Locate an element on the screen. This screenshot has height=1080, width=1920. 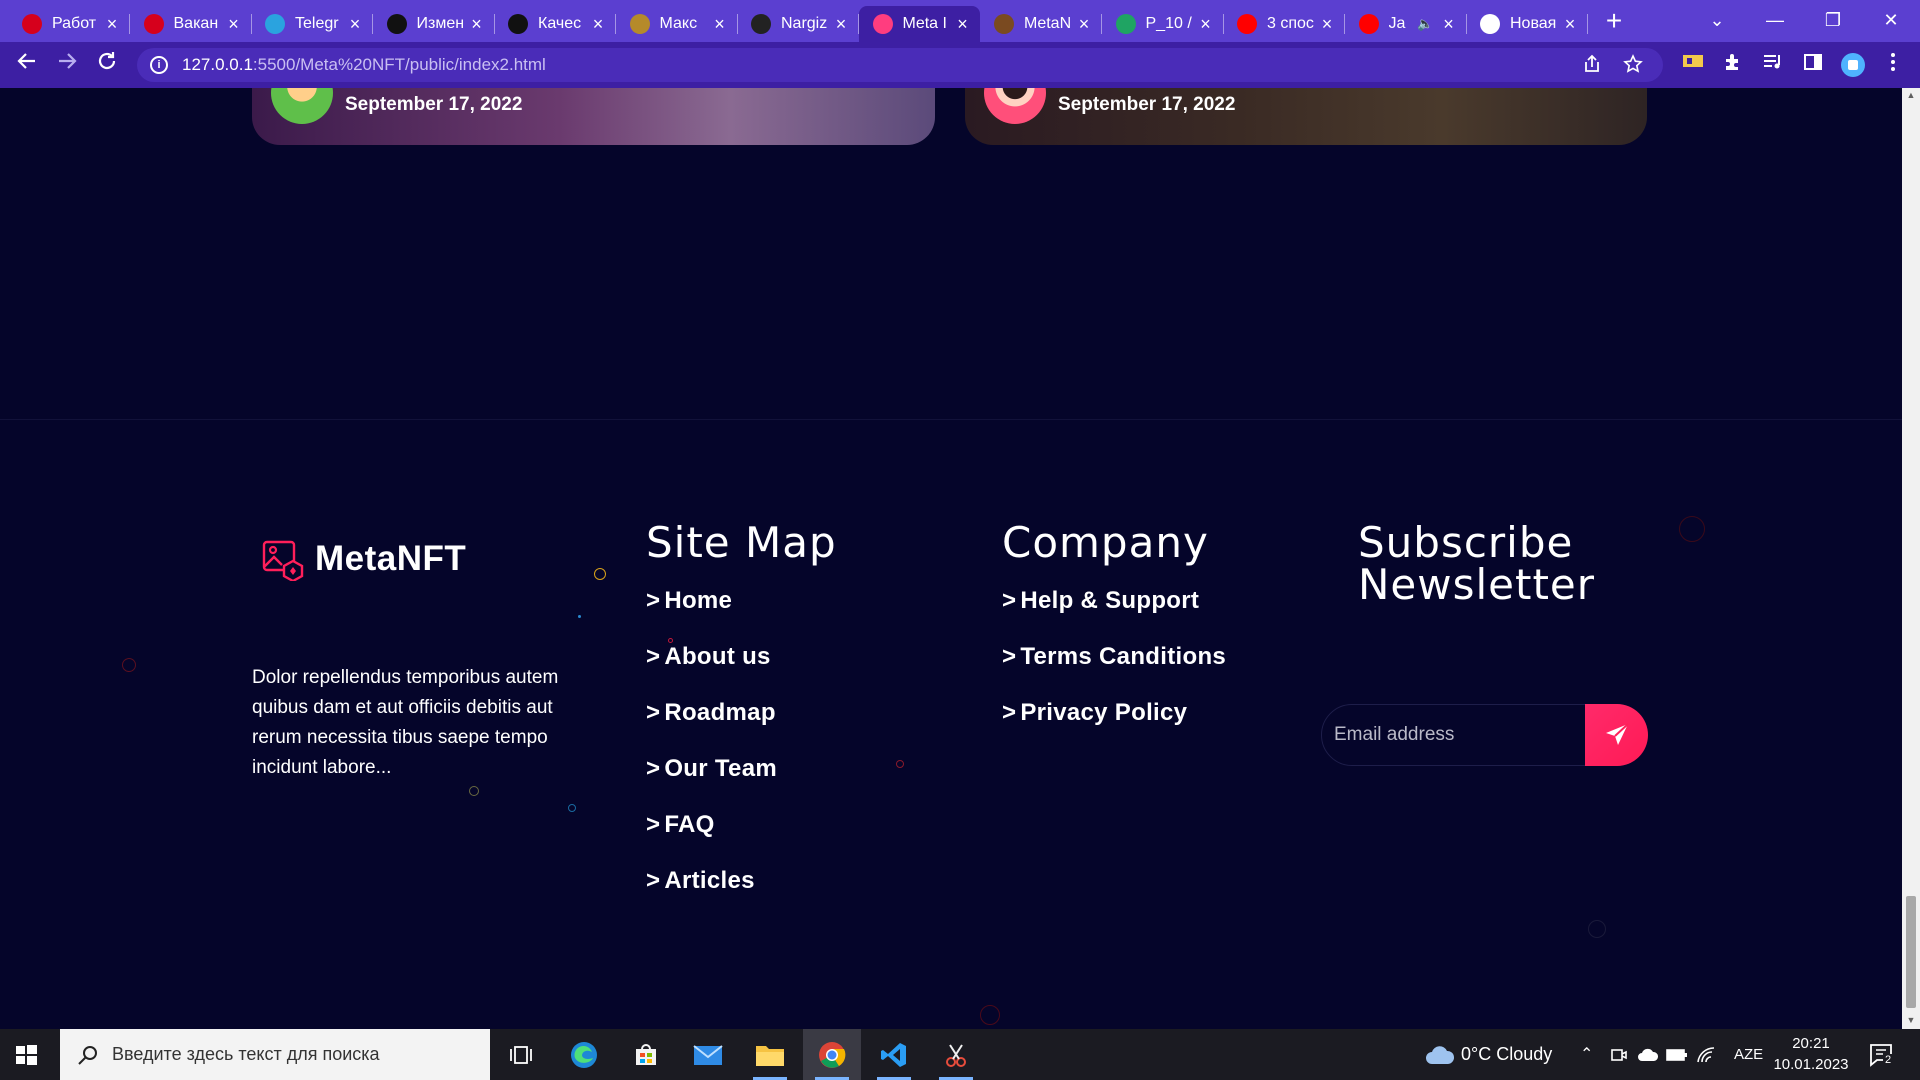
footer-logo: MetaNFT is located at coordinates (363, 559).